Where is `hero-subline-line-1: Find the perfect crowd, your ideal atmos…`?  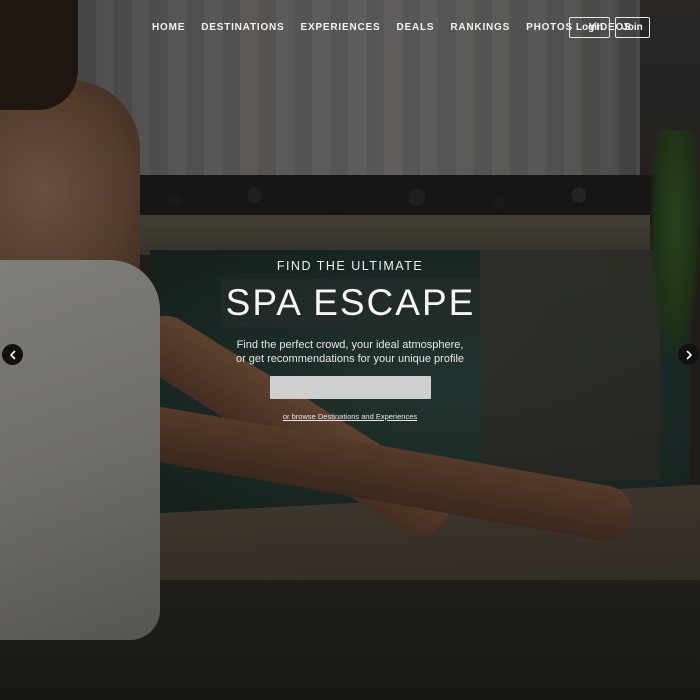 hero-subline-line-1: Find the perfect crowd, your ideal atmos… is located at coordinates (350, 345).